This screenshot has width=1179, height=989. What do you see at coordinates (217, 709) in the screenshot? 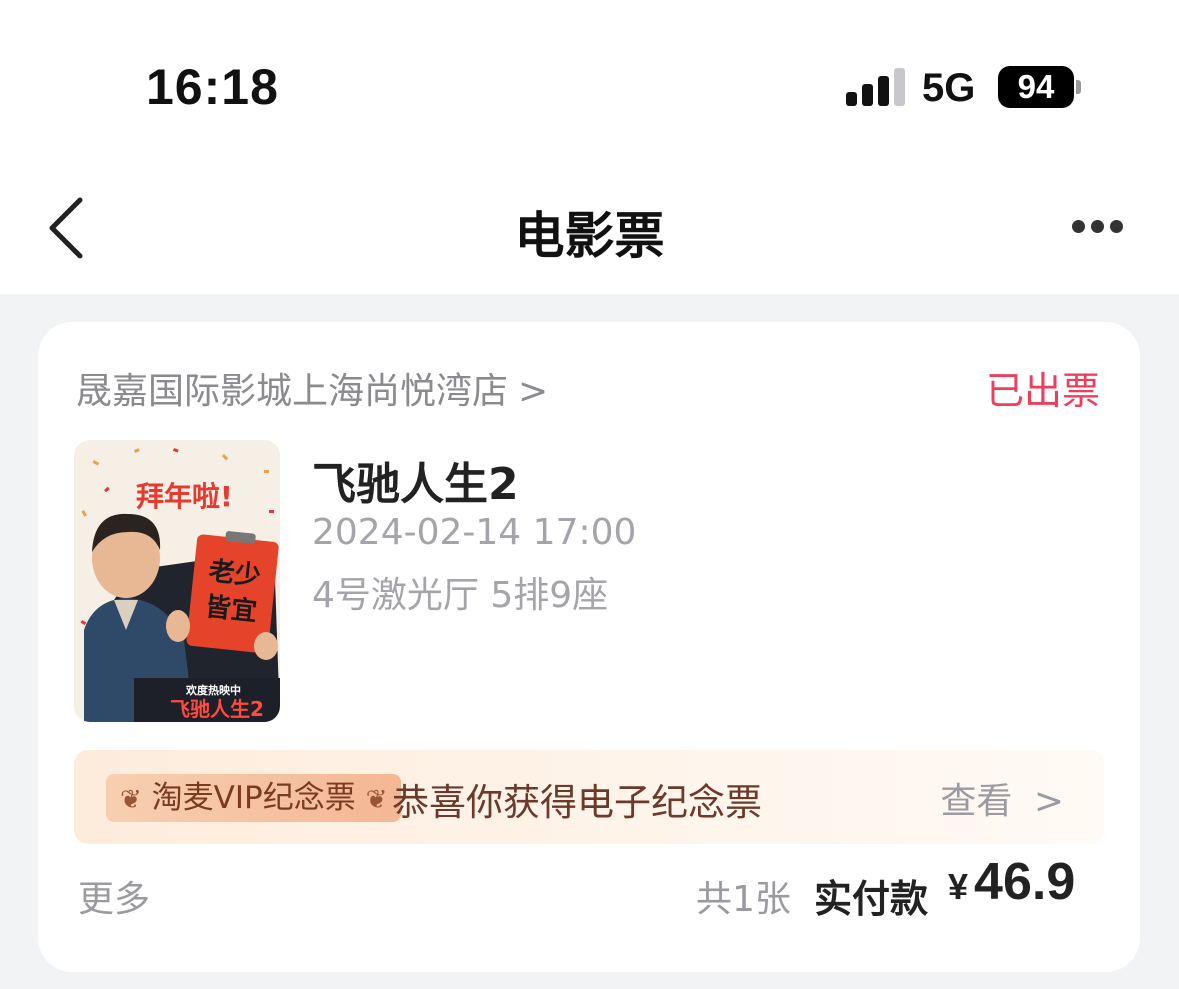
I see `poster-title-art: 飞驰人生2` at bounding box center [217, 709].